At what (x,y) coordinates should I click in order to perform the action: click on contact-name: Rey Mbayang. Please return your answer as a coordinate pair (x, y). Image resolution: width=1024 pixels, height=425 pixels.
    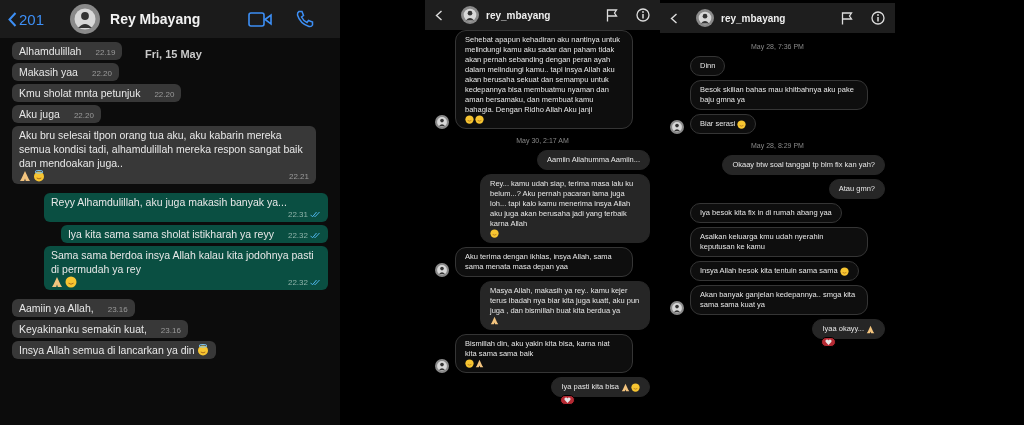
    Looking at the image, I should click on (155, 19).